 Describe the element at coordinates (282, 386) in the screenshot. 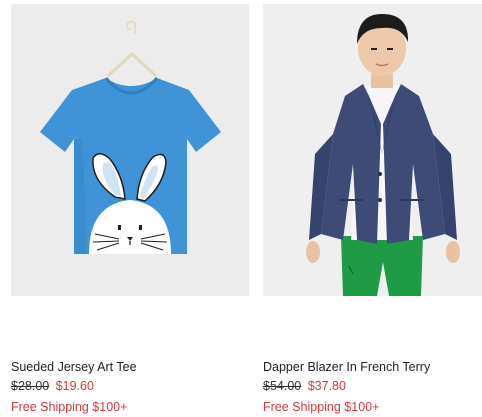

I see `original-price: $54.00` at that location.